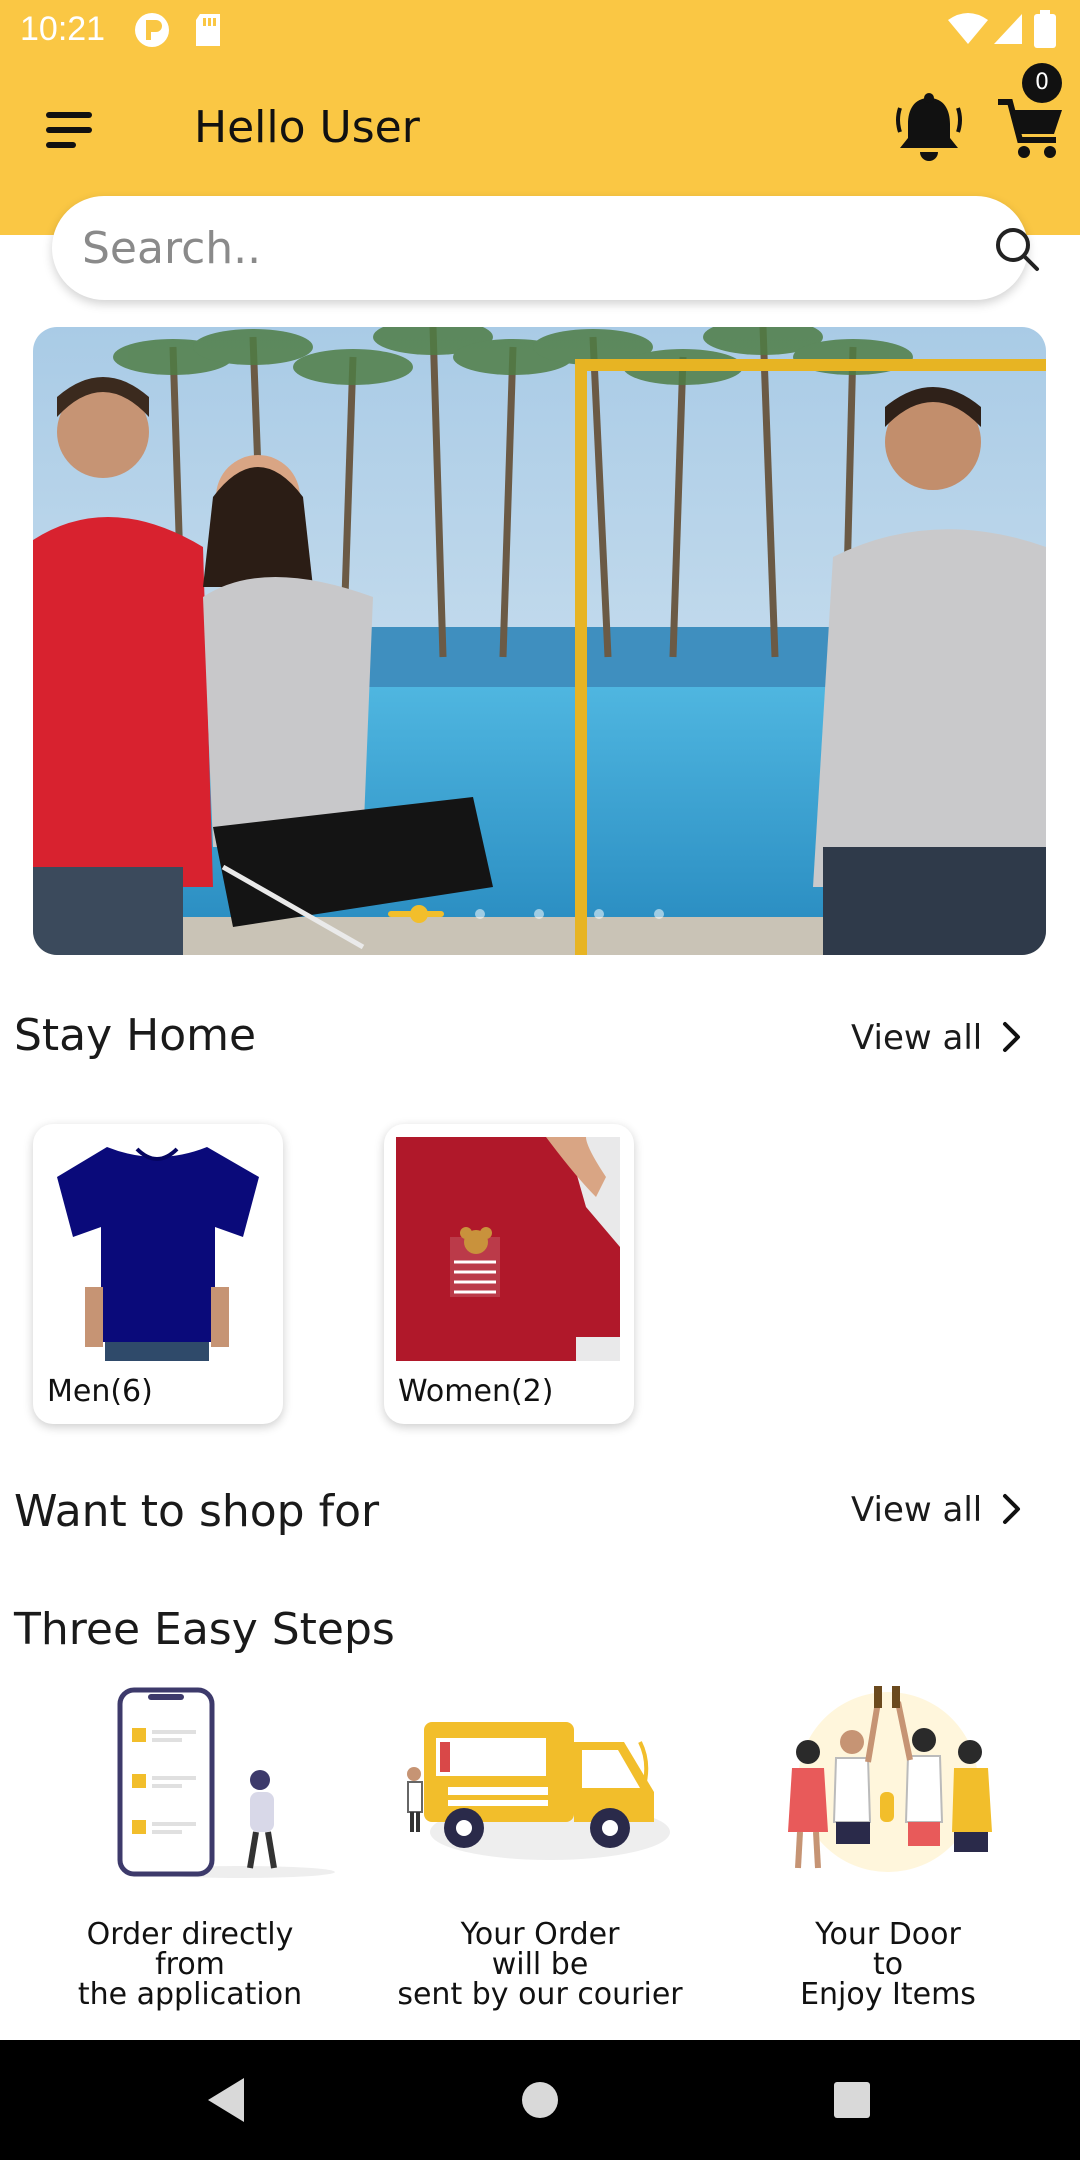  I want to click on step-line: Enjoy Items, so click(888, 1994).